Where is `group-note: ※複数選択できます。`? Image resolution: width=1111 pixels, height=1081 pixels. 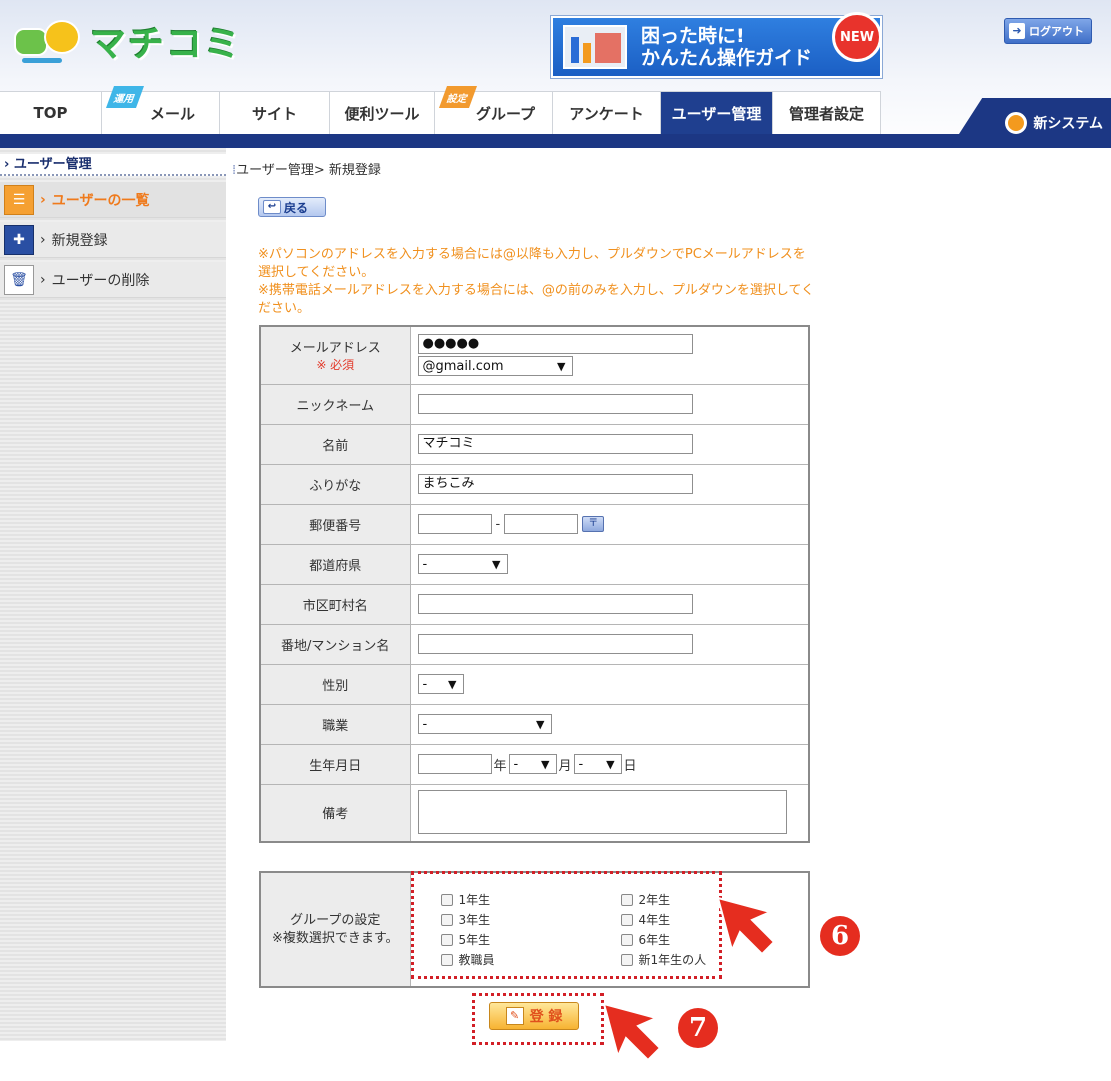
group-note: ※複数選択できます。 is located at coordinates (335, 938).